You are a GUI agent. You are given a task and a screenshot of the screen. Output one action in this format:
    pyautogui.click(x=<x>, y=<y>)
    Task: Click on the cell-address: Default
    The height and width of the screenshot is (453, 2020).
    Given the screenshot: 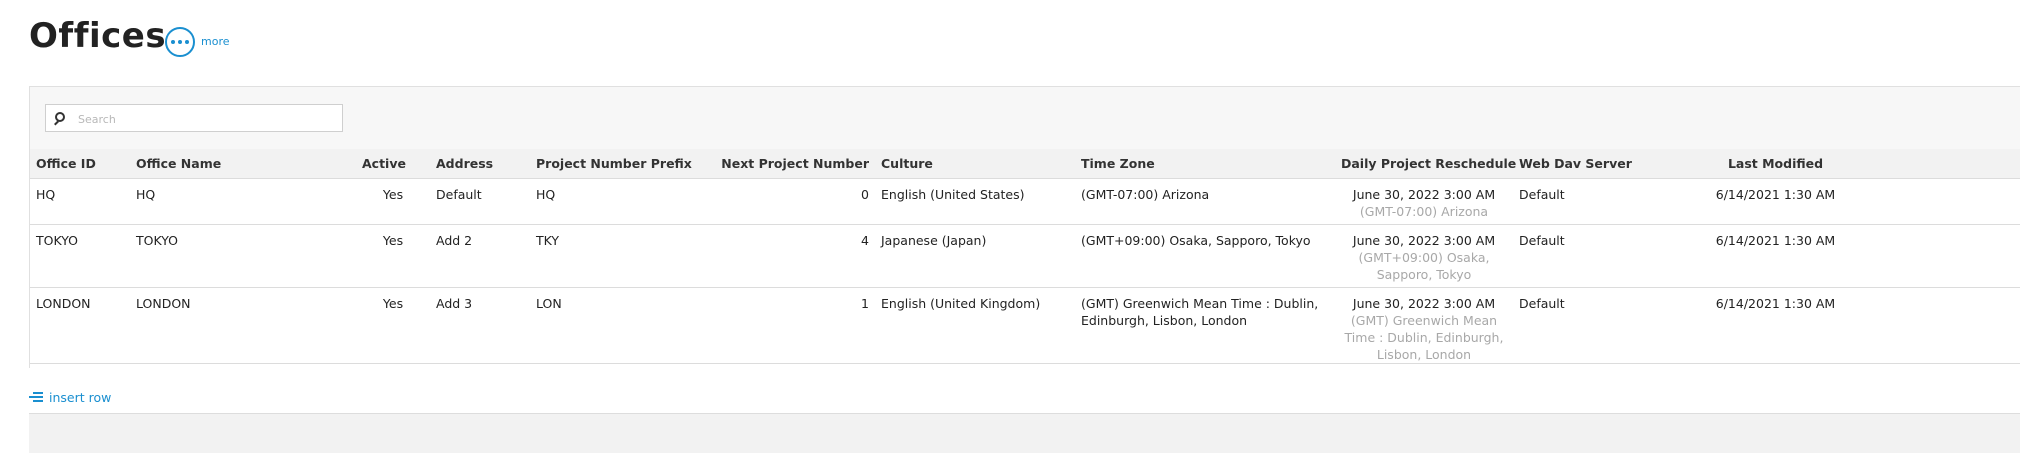 What is the action you would take?
    pyautogui.click(x=480, y=201)
    